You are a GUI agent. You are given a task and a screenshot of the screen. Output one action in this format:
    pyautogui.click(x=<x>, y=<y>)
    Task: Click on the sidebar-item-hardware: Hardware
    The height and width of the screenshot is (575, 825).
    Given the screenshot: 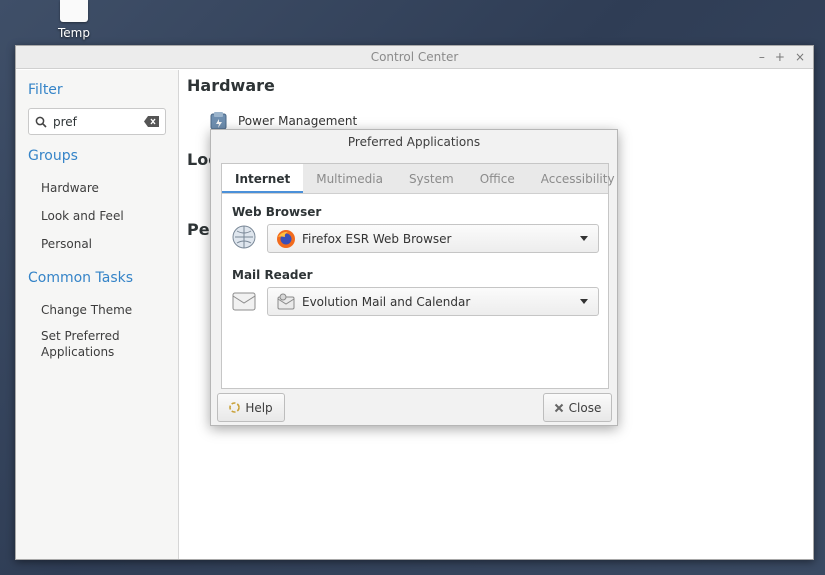 What is the action you would take?
    pyautogui.click(x=57, y=188)
    